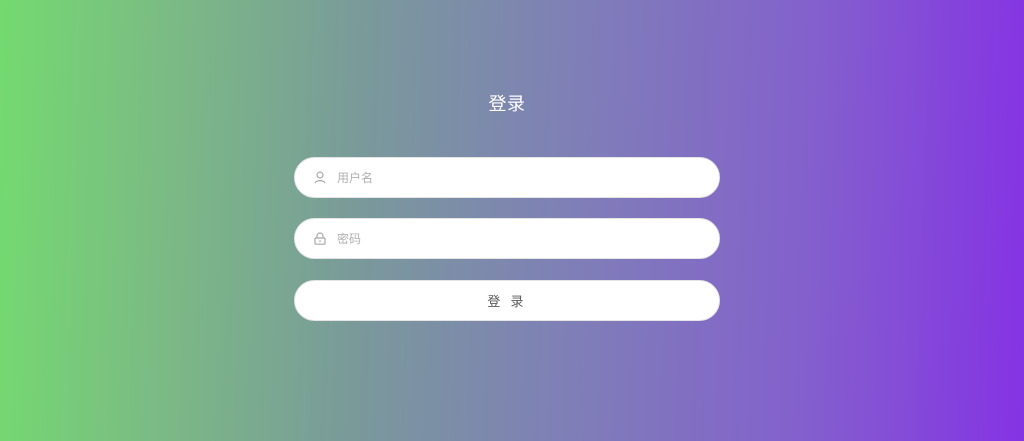 The image size is (1024, 441). I want to click on password-field, so click(507, 238).